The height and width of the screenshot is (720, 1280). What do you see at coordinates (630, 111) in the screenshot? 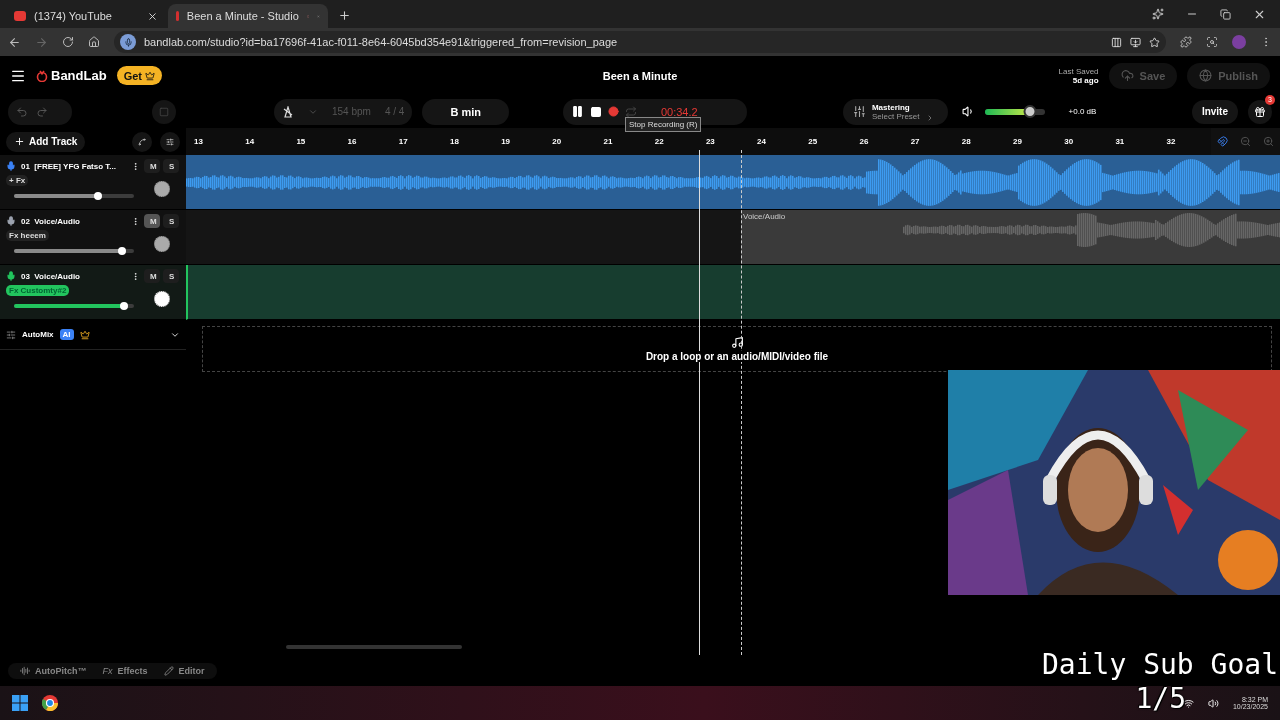
I see `loop-button` at bounding box center [630, 111].